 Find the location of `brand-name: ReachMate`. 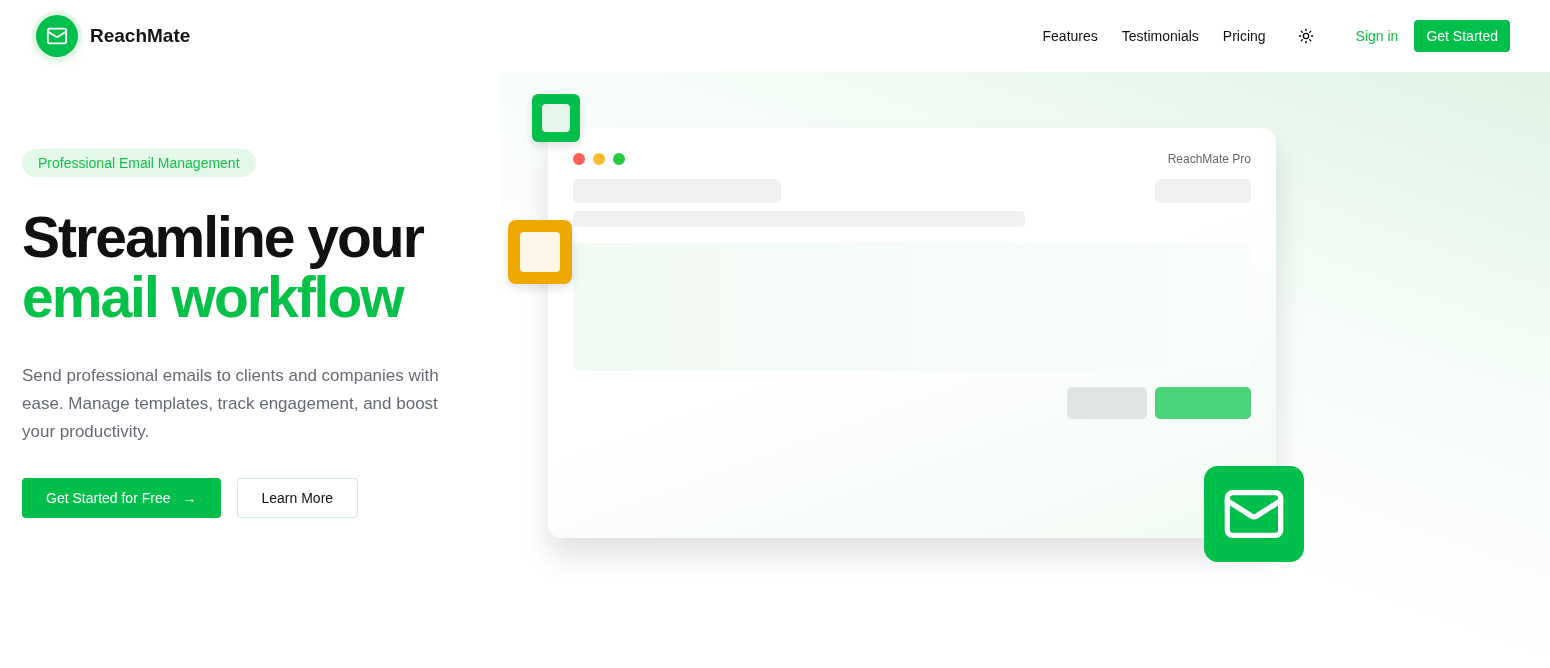

brand-name: ReachMate is located at coordinates (140, 36).